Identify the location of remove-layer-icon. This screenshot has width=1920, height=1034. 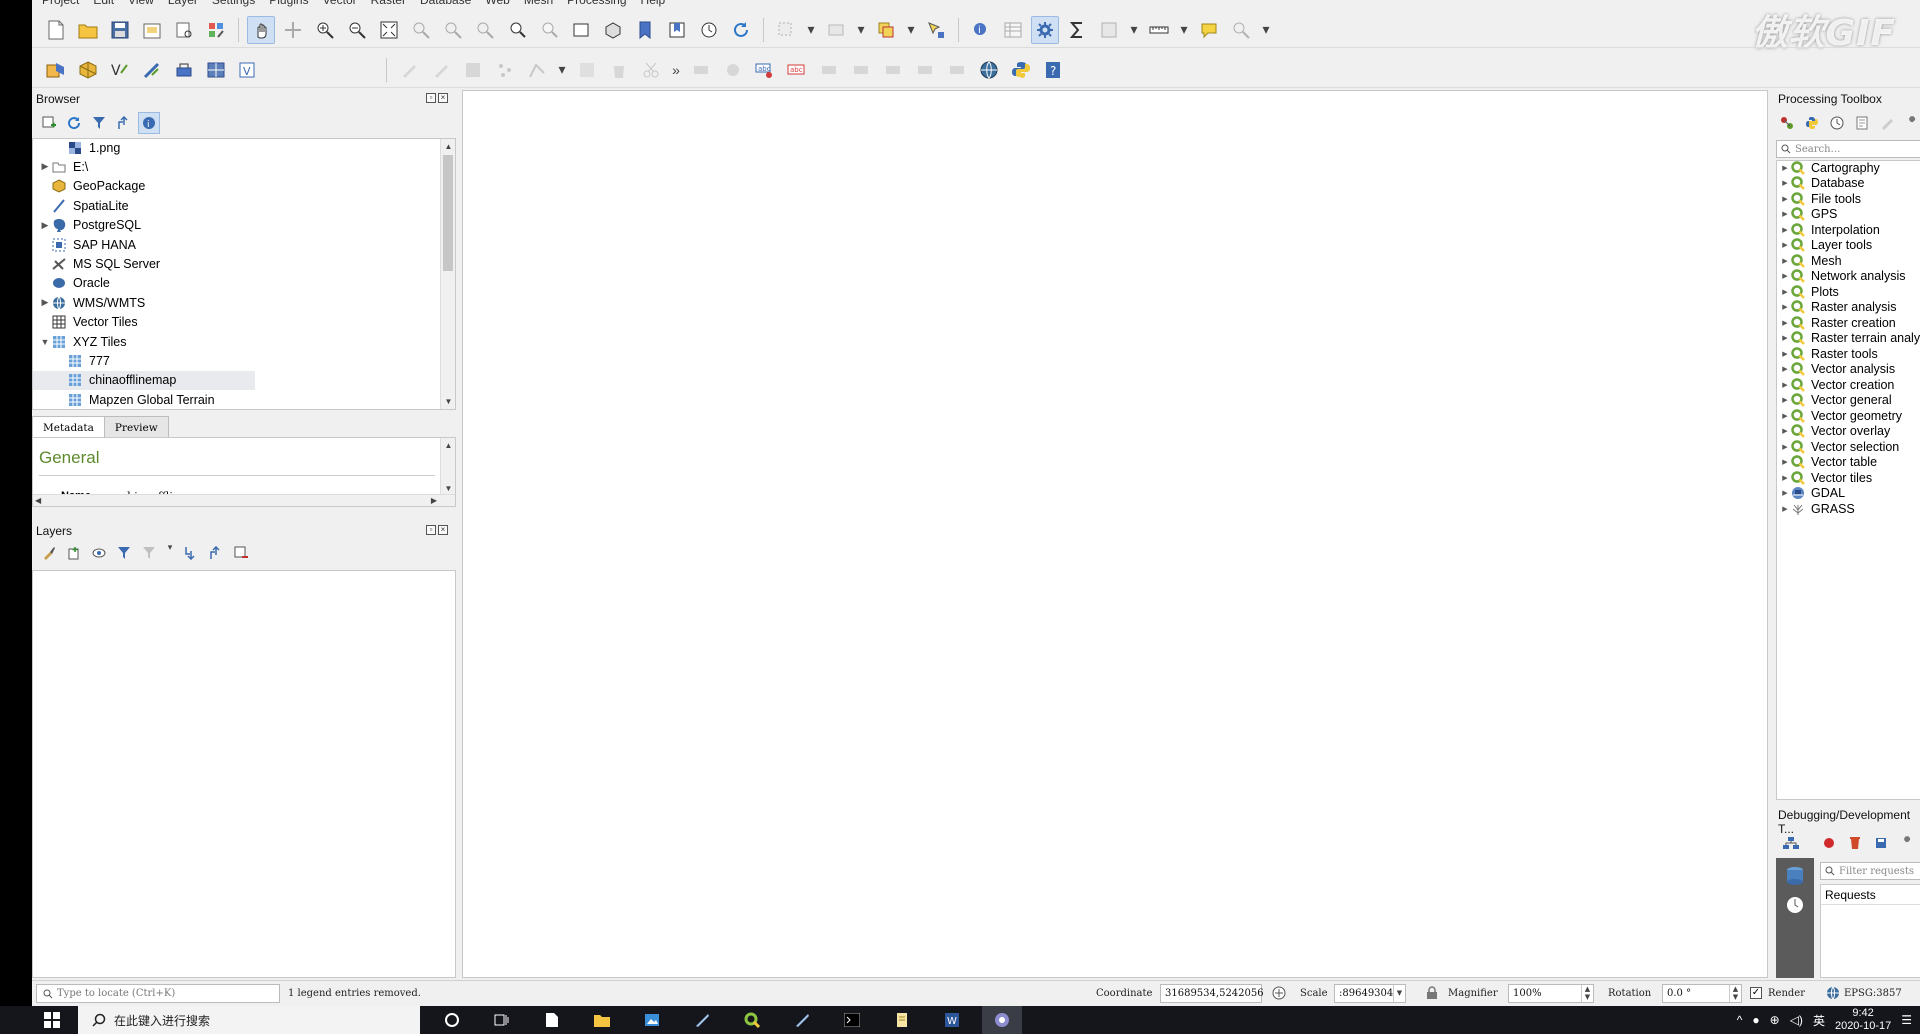
(241, 553).